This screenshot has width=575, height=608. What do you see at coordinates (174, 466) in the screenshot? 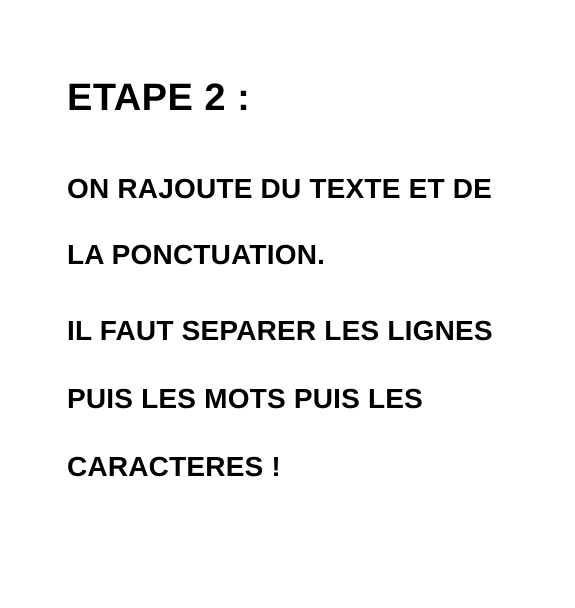
I see `text-line-5: CARACTERES !` at bounding box center [174, 466].